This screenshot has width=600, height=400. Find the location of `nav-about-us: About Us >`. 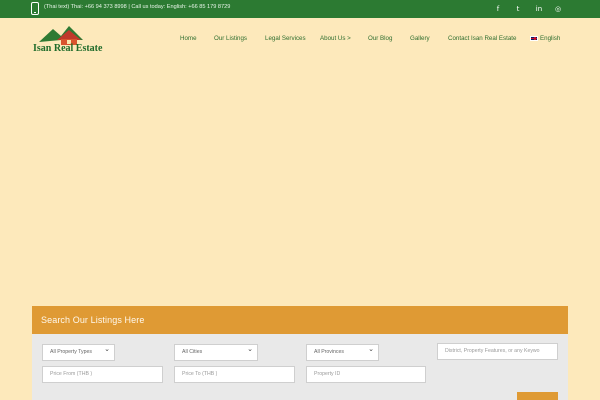

nav-about-us: About Us > is located at coordinates (335, 38).